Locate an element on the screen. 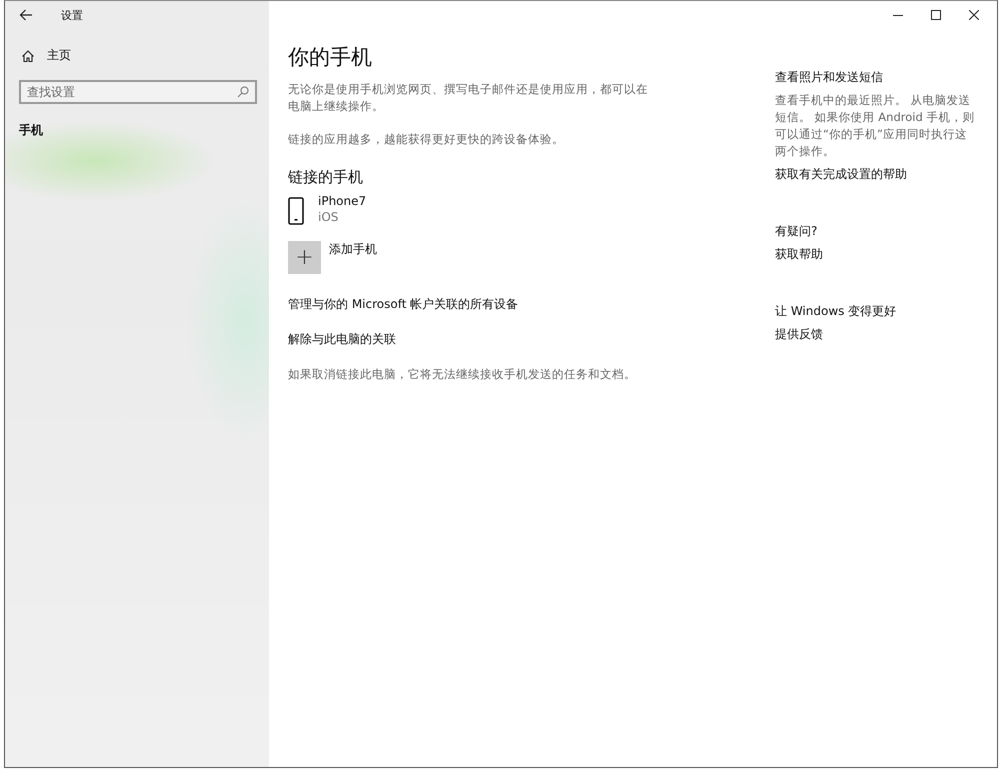 The image size is (1000, 776). help-link: 获取有关完成设置的帮助 is located at coordinates (841, 174).